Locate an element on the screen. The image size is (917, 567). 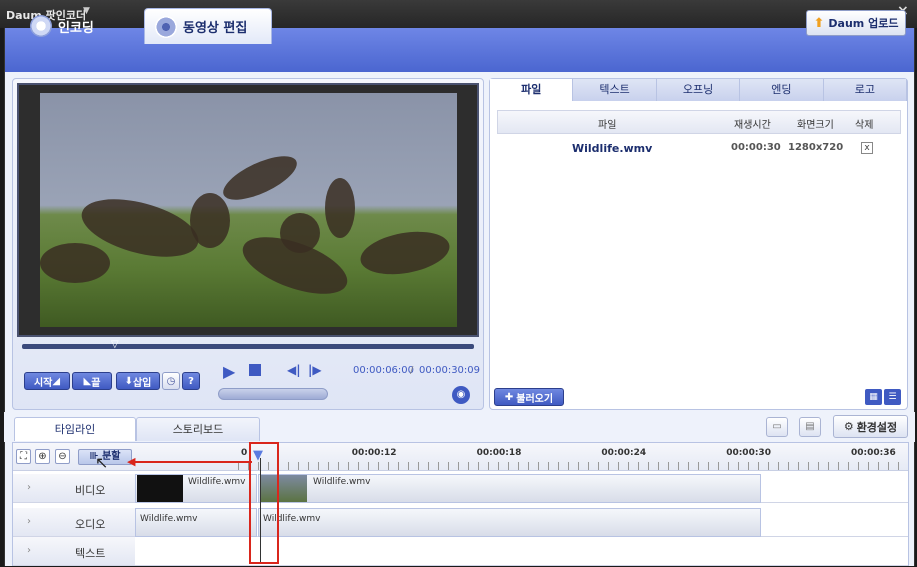
help-button: ? is located at coordinates (191, 381).